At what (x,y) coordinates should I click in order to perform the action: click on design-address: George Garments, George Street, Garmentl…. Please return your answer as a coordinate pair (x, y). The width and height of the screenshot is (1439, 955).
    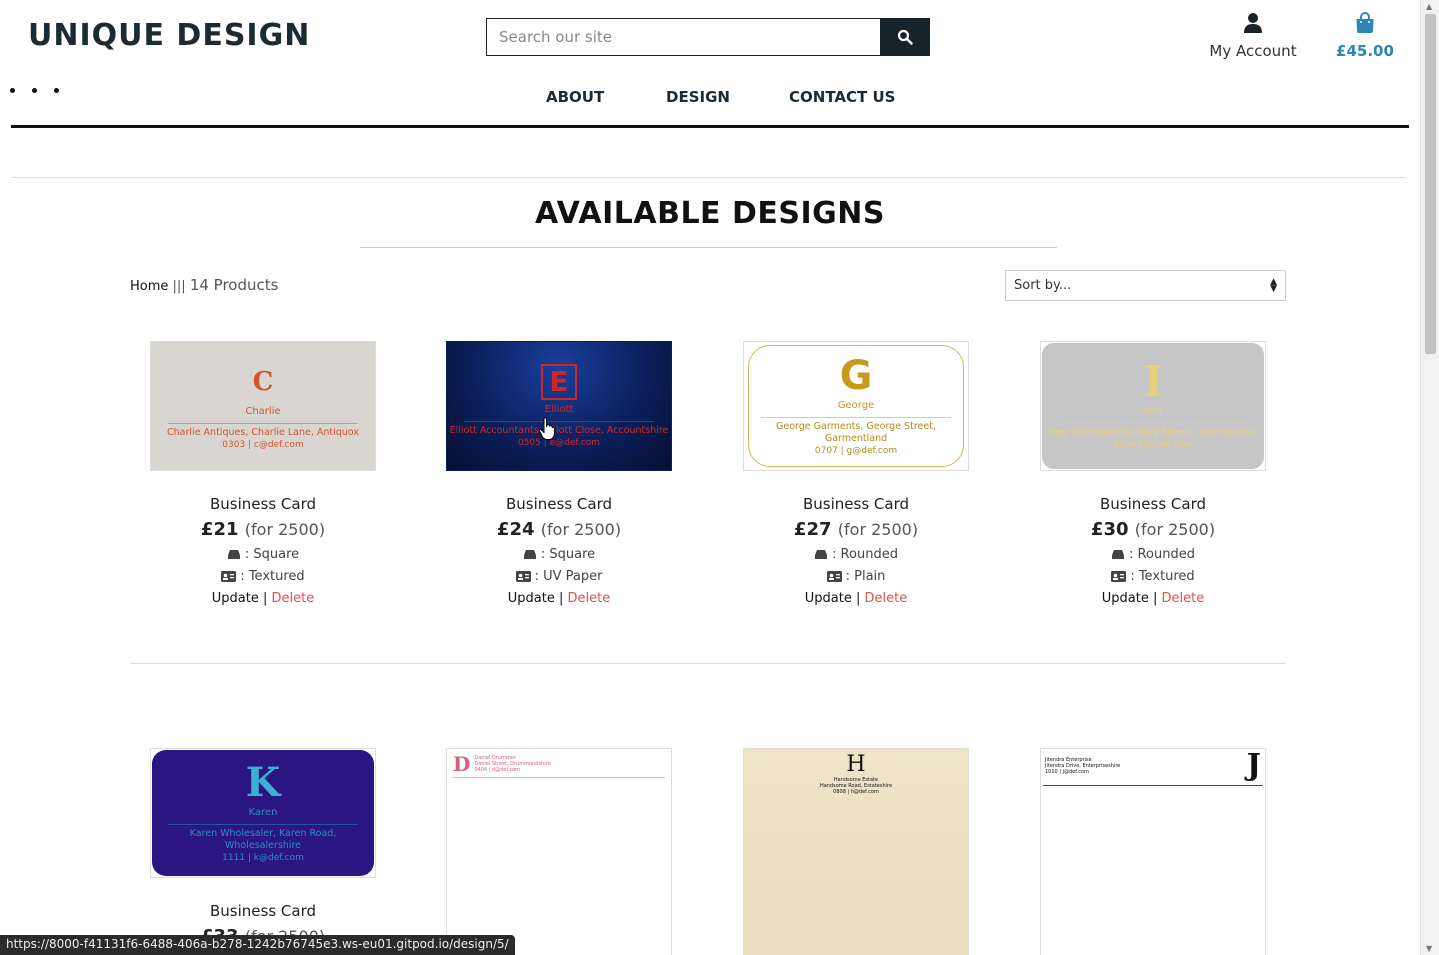
    Looking at the image, I should click on (856, 432).